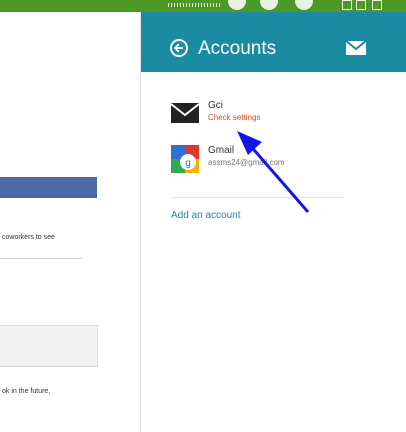  Describe the element at coordinates (234, 117) in the screenshot. I see `account-status: Check settings` at that location.